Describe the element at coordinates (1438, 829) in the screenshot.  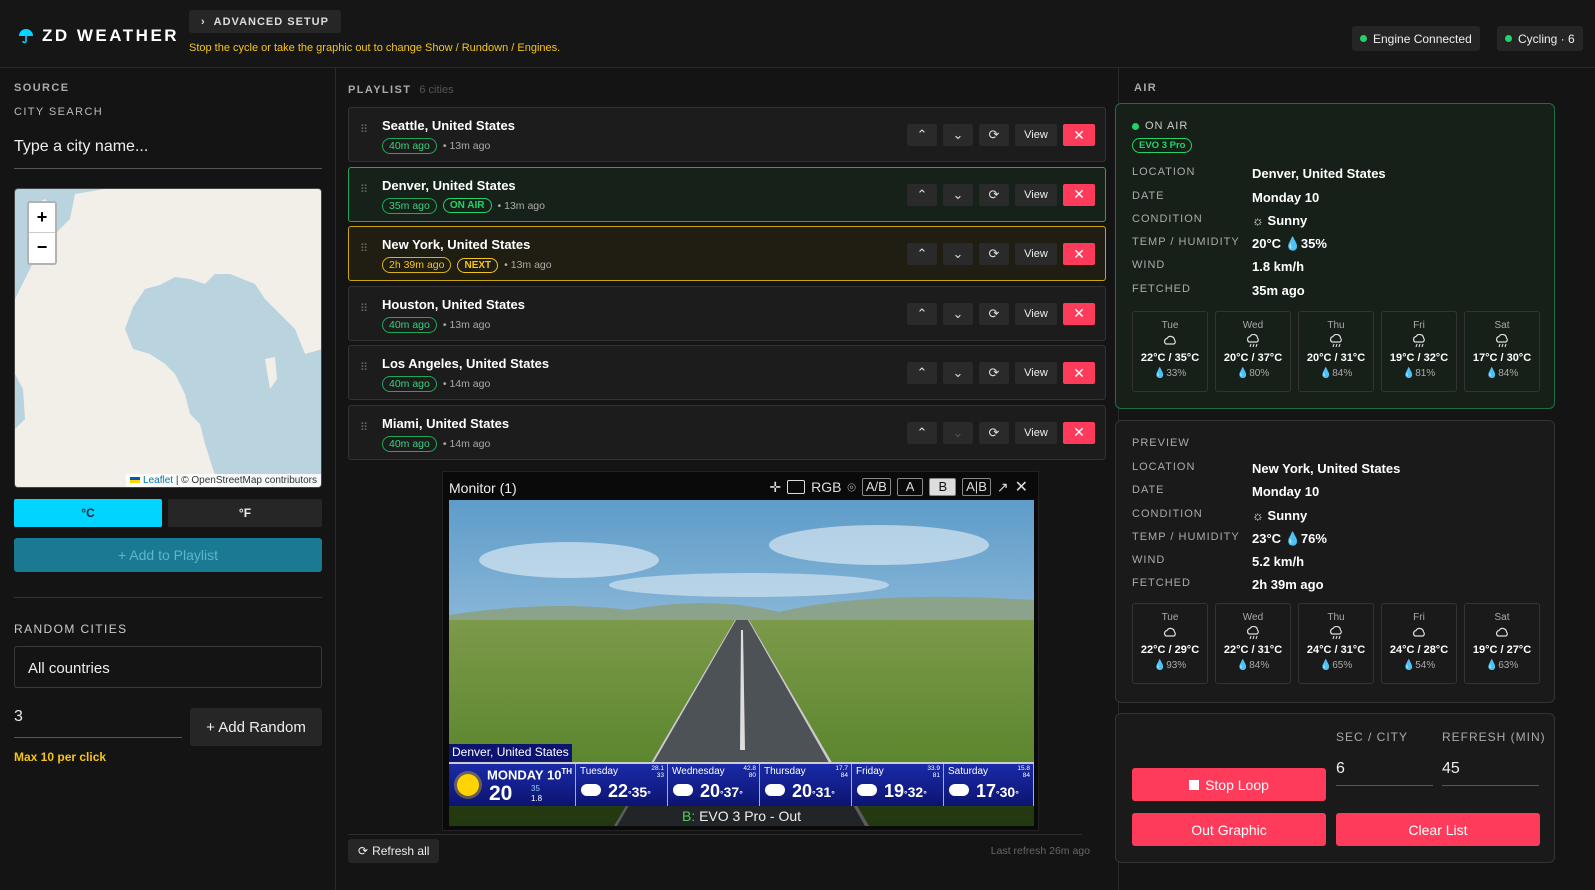
I see `clear-list-button: Clear List` at that location.